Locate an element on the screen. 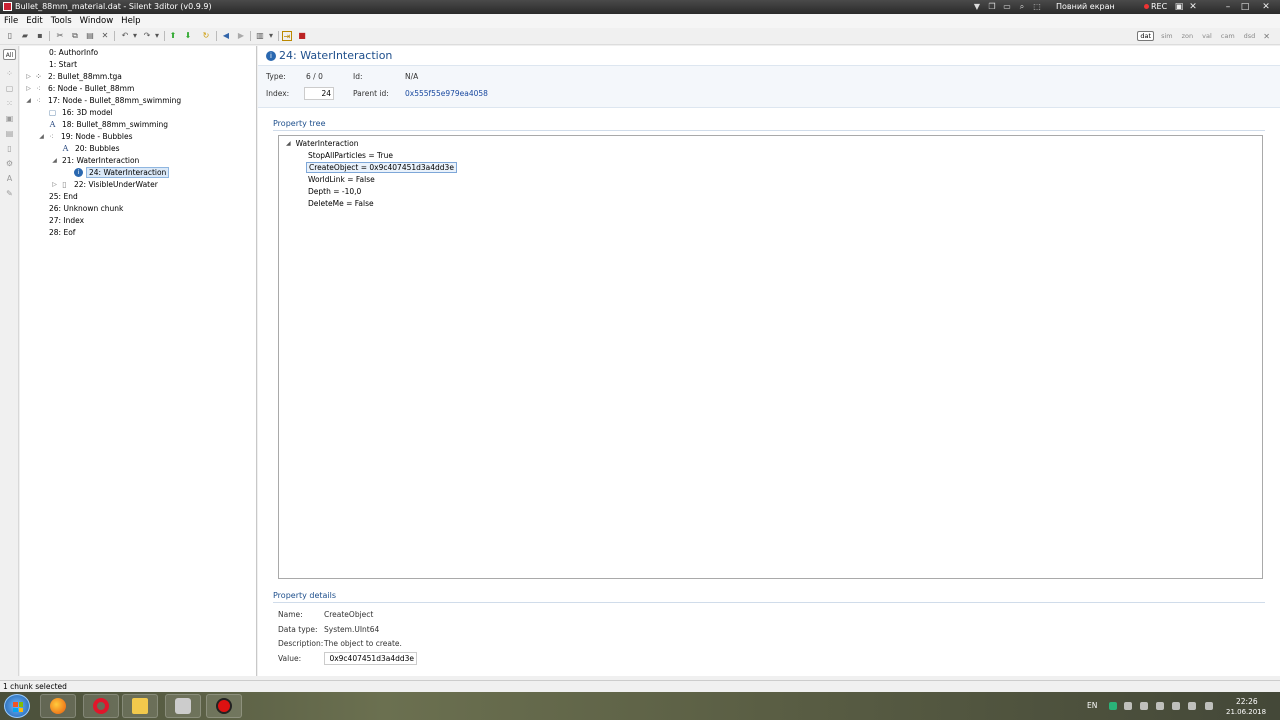 The image size is (1280, 720). back-icon: ◀ is located at coordinates (226, 36).